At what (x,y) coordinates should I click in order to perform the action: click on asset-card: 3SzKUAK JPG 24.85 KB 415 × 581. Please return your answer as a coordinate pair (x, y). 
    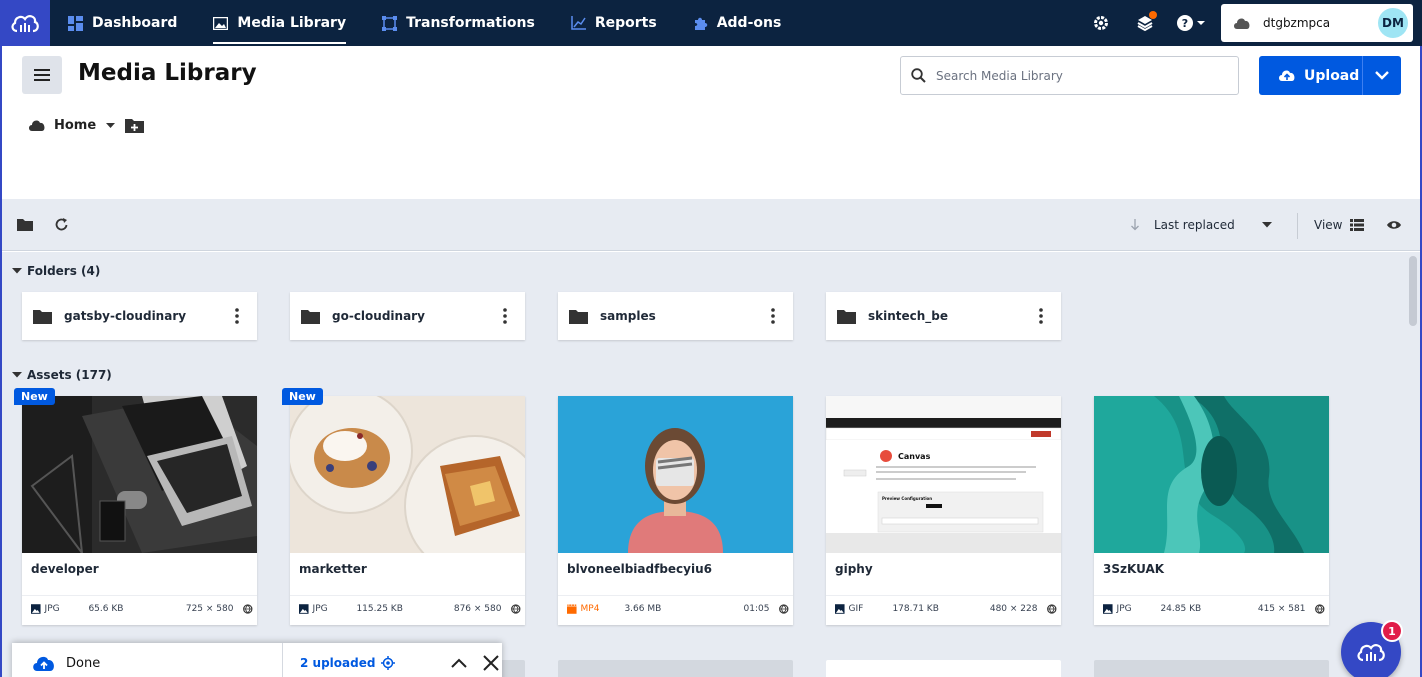
    Looking at the image, I should click on (1211, 510).